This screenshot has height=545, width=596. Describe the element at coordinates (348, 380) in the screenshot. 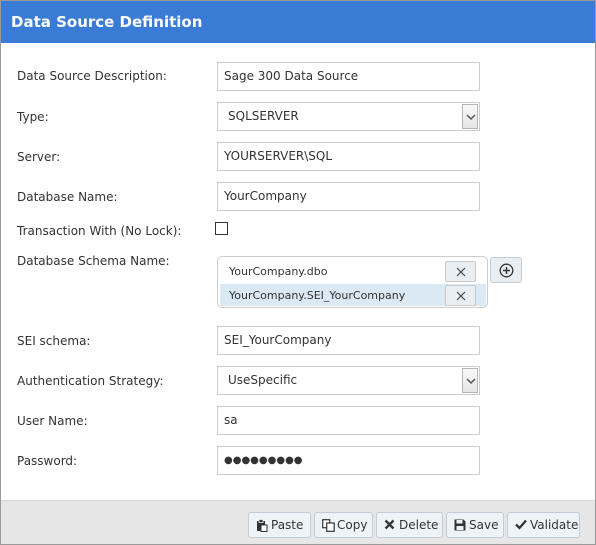

I see `auth-select: UseSpecific` at that location.